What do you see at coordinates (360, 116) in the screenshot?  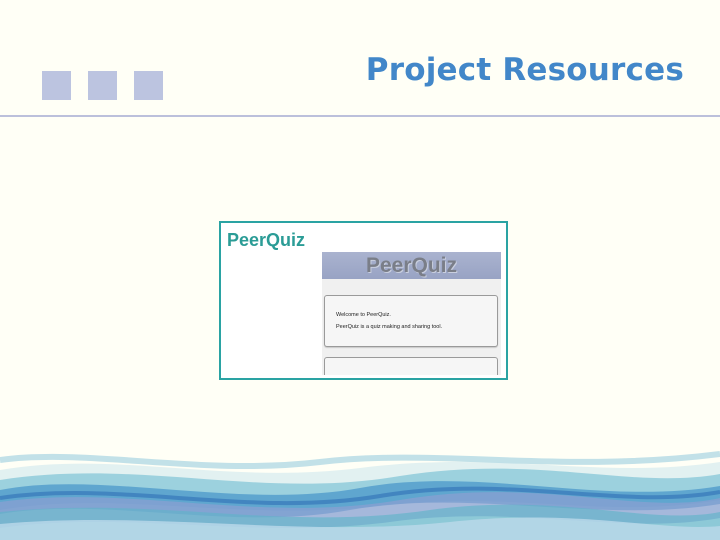 I see `title-divider` at bounding box center [360, 116].